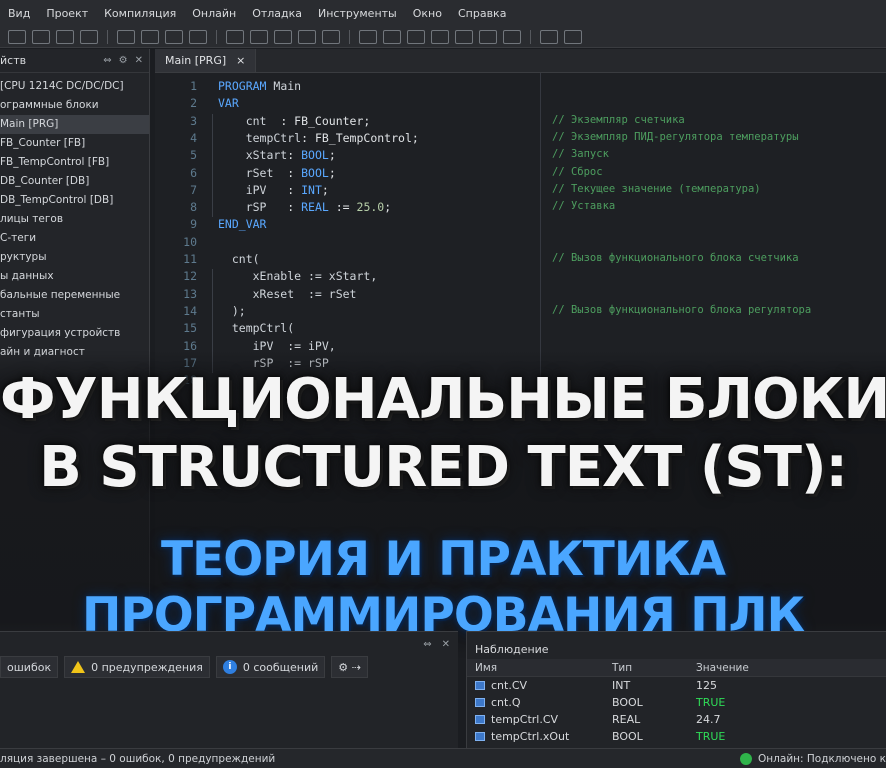 The width and height of the screenshot is (886, 768). Describe the element at coordinates (190, 293) in the screenshot. I see `line-number: 13` at that location.